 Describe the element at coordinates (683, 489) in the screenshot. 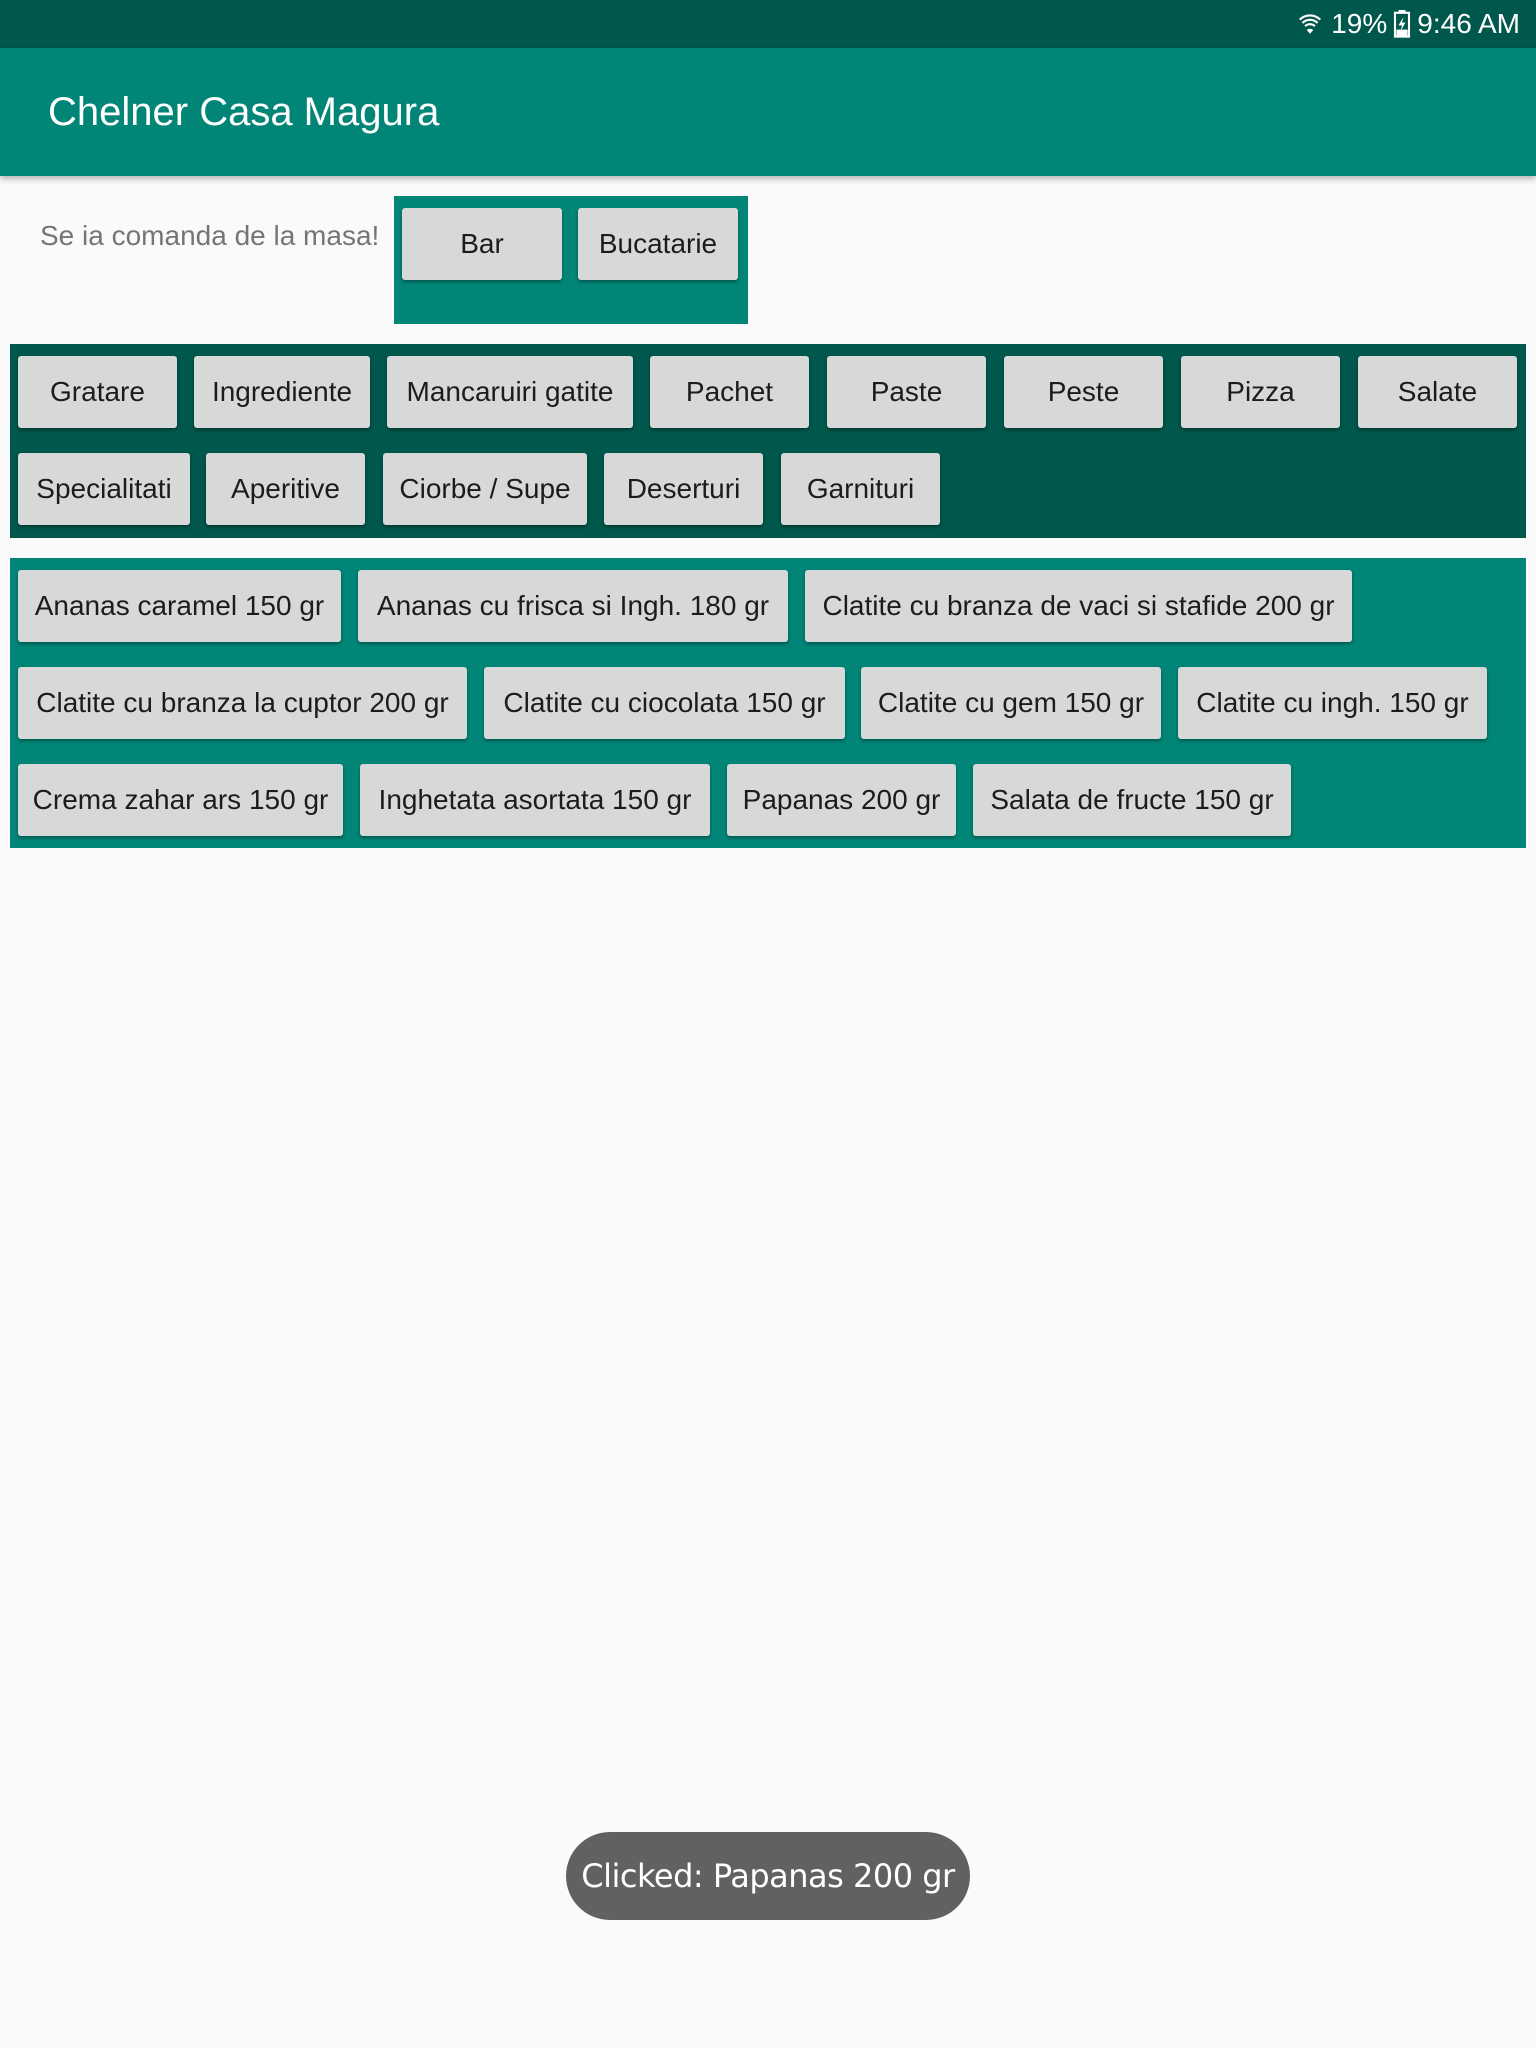

I see `category-button-deserturi: Deserturi` at that location.